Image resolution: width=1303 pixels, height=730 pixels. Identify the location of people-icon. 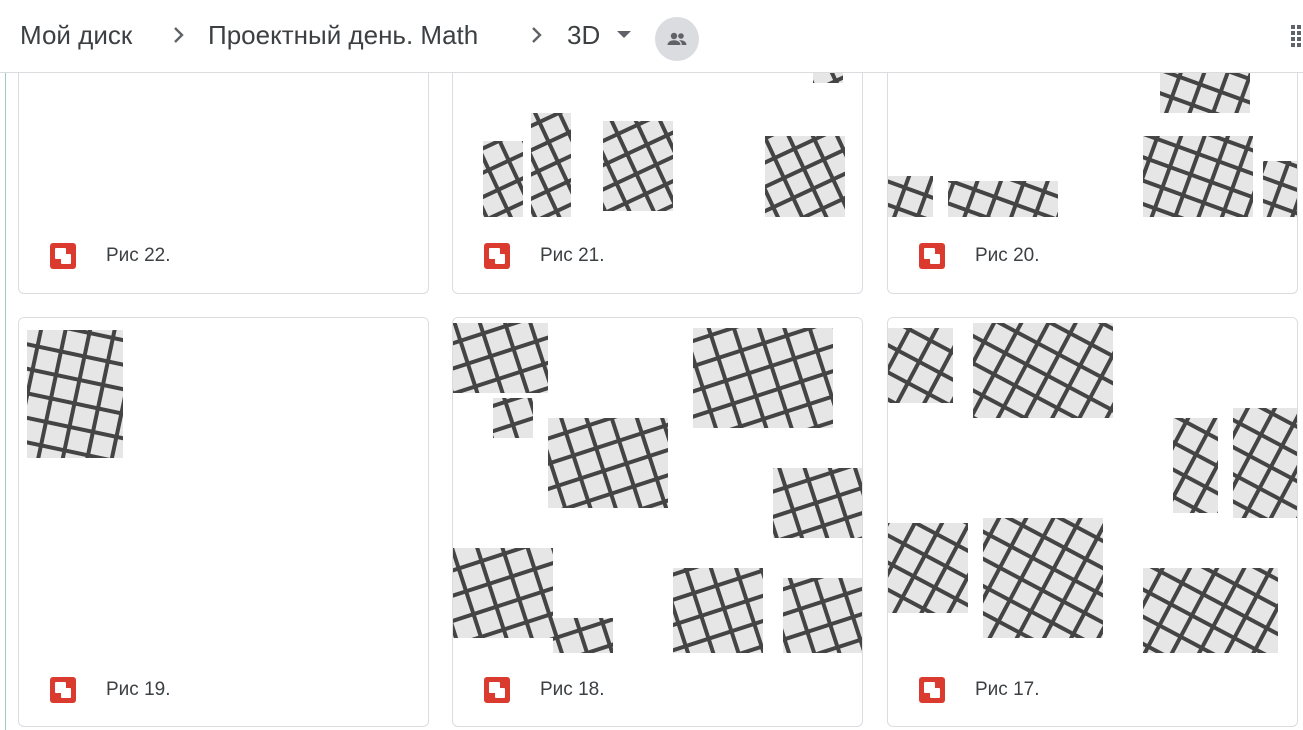
(677, 38).